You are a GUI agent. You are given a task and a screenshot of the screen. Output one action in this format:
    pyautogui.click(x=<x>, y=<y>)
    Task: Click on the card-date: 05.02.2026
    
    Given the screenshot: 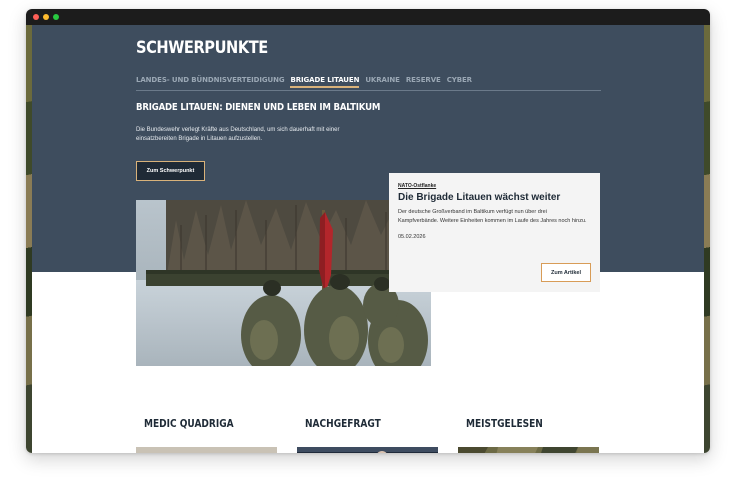 What is the action you would take?
    pyautogui.click(x=412, y=237)
    